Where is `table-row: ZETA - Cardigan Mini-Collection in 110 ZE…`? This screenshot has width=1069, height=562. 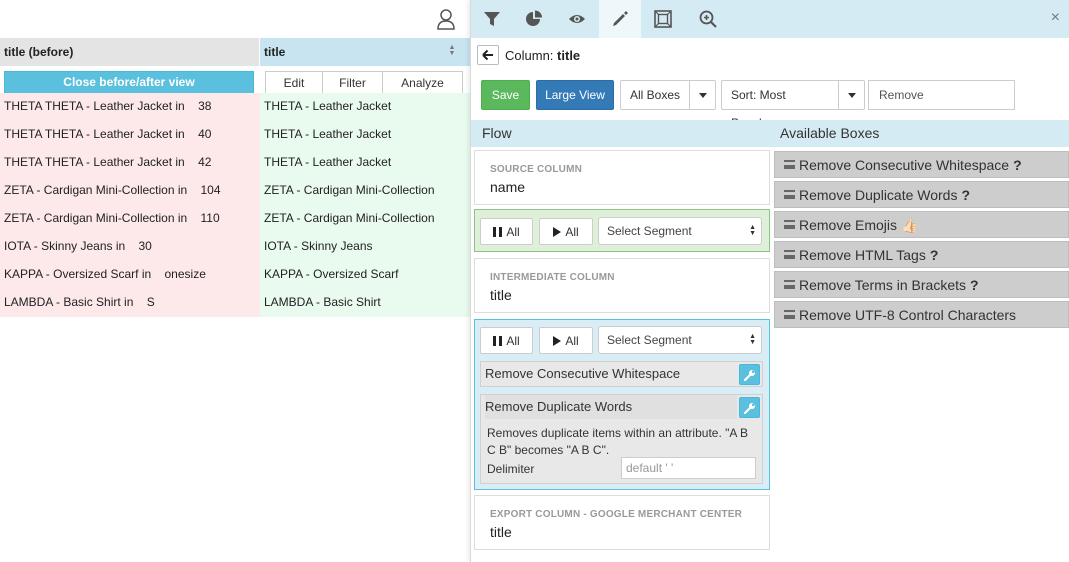
table-row: ZETA - Cardigan Mini-Collection in 110 ZE… is located at coordinates (235, 219).